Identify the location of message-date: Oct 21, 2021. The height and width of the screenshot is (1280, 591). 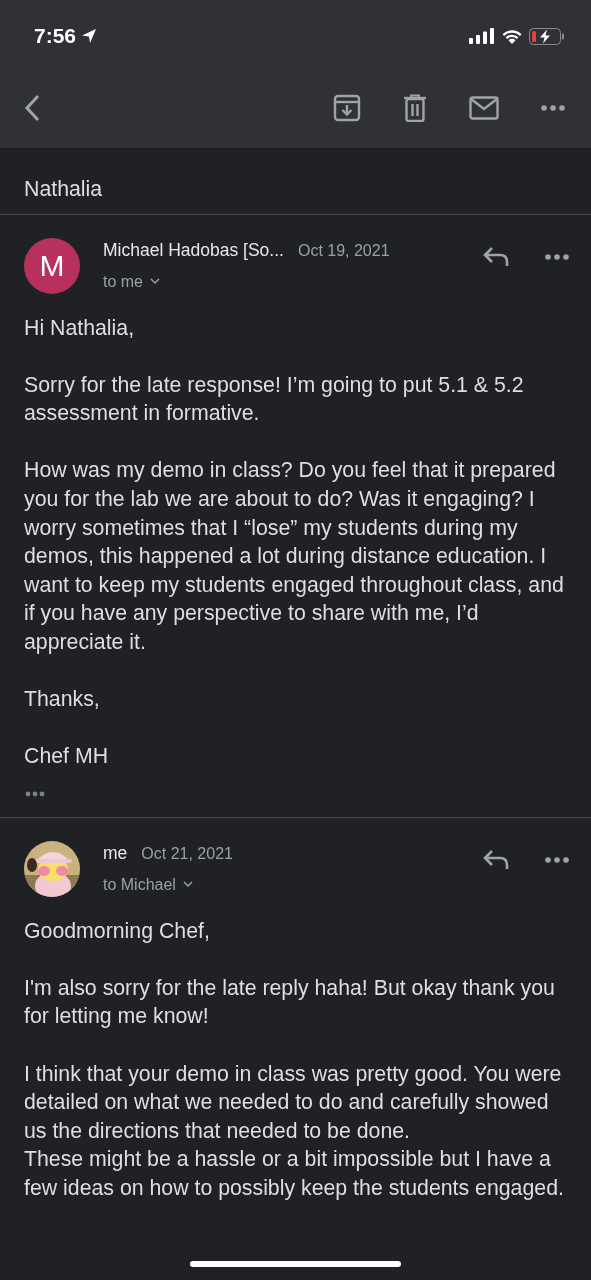
(187, 853).